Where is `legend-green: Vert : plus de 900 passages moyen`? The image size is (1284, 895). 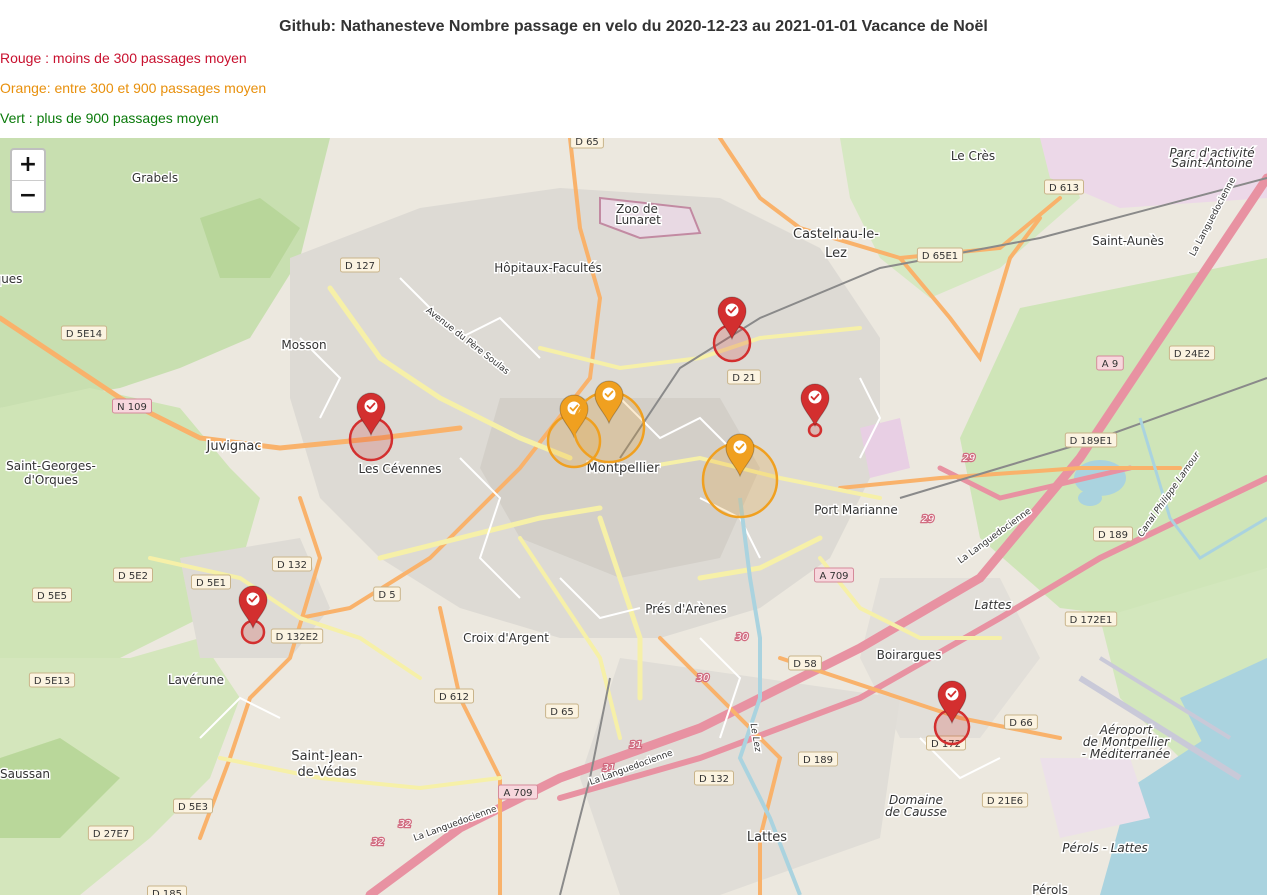 legend-green: Vert : plus de 900 passages moyen is located at coordinates (109, 118).